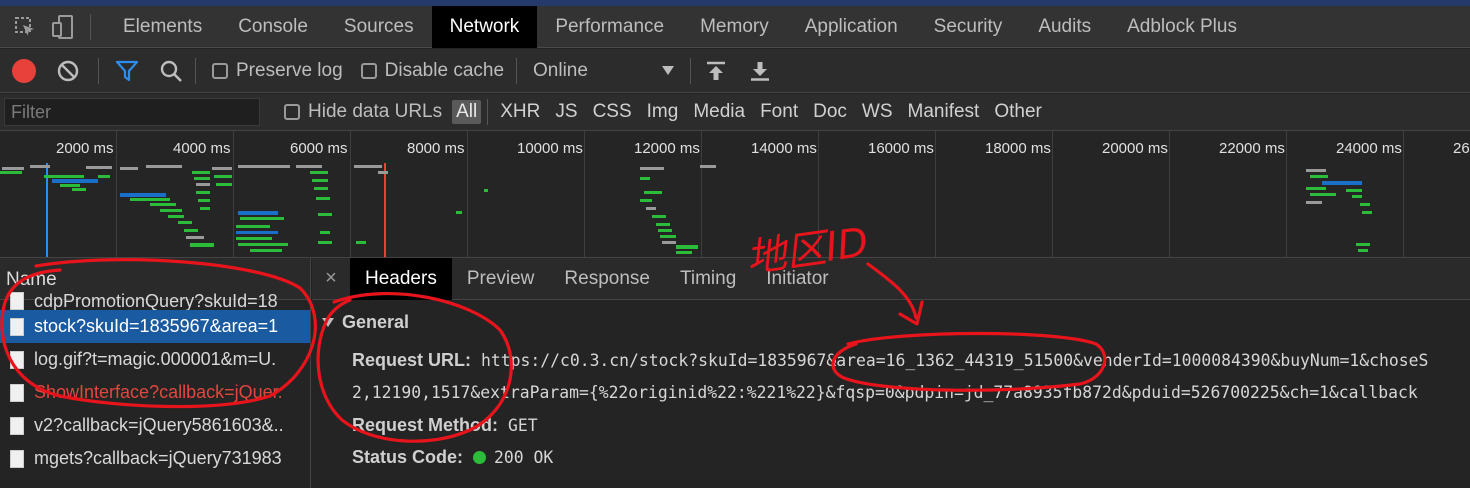 The image size is (1470, 488). I want to click on filter-type-all: All, so click(467, 112).